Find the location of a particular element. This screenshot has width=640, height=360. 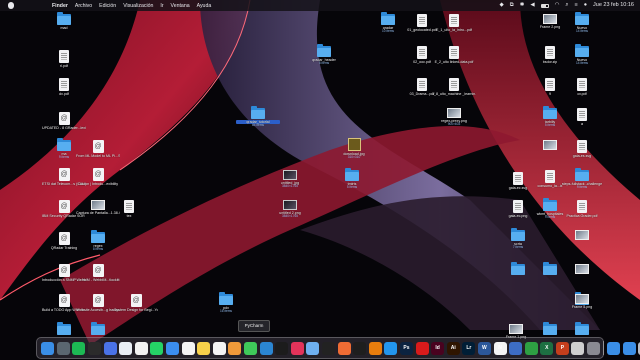

menu-clock: Jue 23 feb 10:16 is located at coordinates (613, 5).